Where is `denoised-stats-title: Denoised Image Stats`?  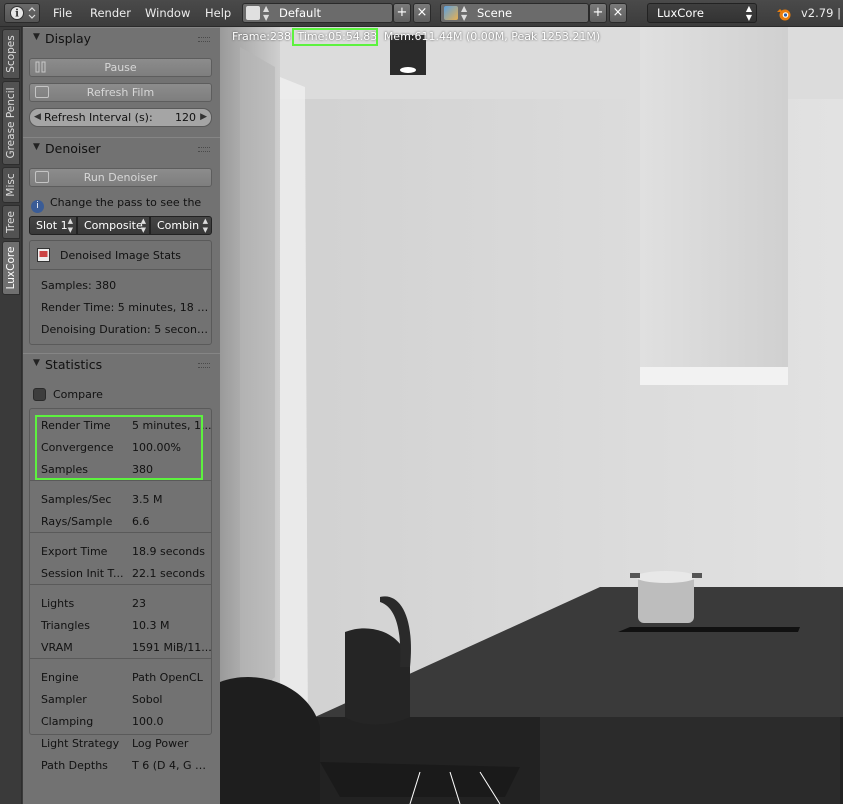
denoised-stats-title: Denoised Image Stats is located at coordinates (120, 255).